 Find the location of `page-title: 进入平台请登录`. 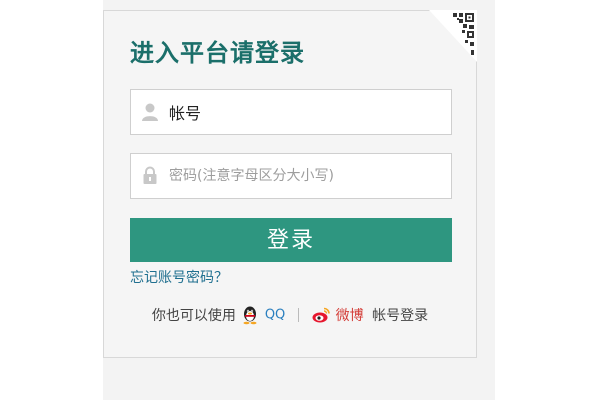

page-title: 进入平台请登录 is located at coordinates (217, 53).